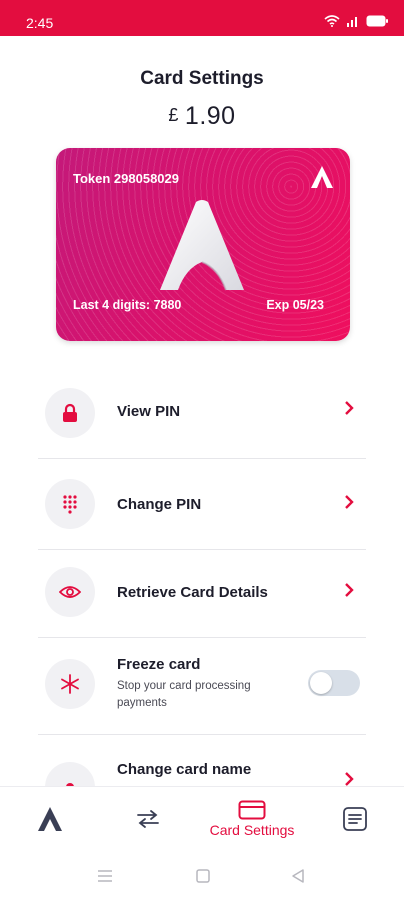 Image resolution: width=404 pixels, height=900 pixels. I want to click on balance: £1.90, so click(202, 116).